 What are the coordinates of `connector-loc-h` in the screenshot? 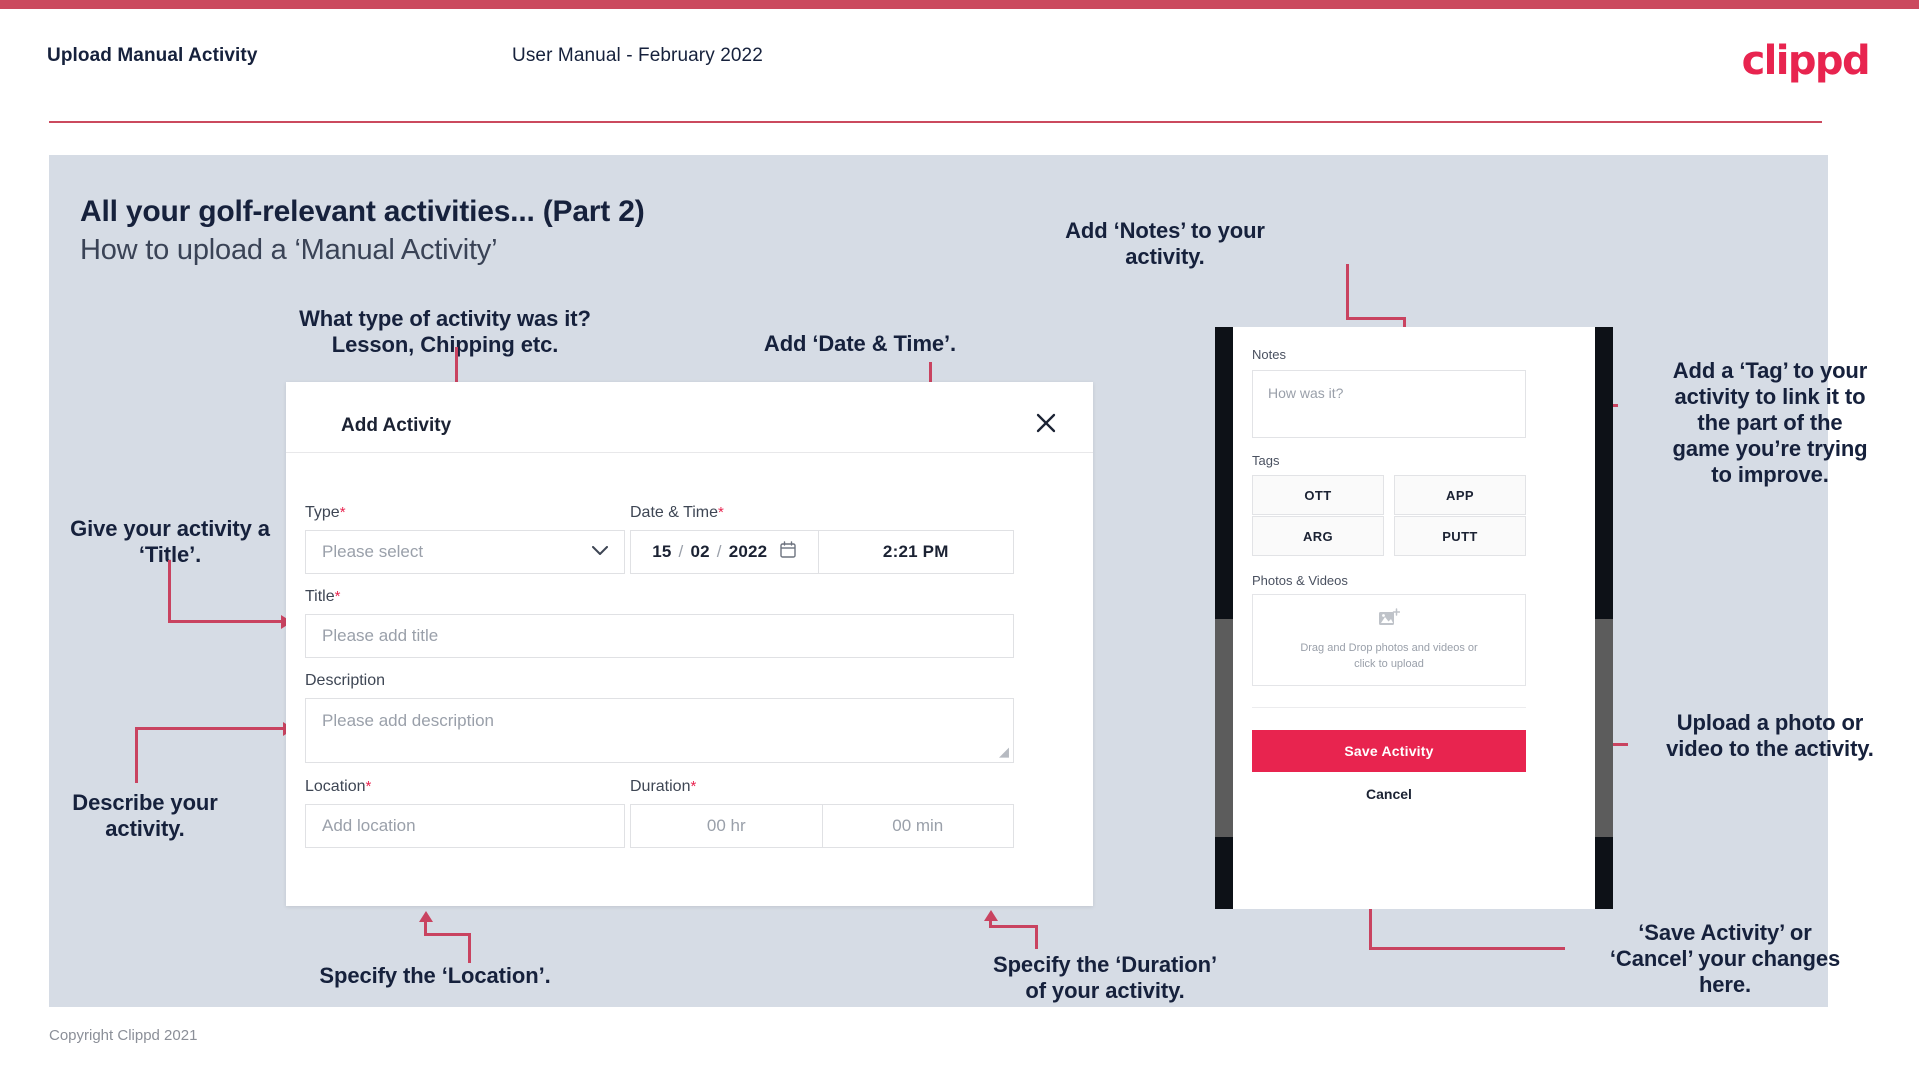 It's located at (447, 934).